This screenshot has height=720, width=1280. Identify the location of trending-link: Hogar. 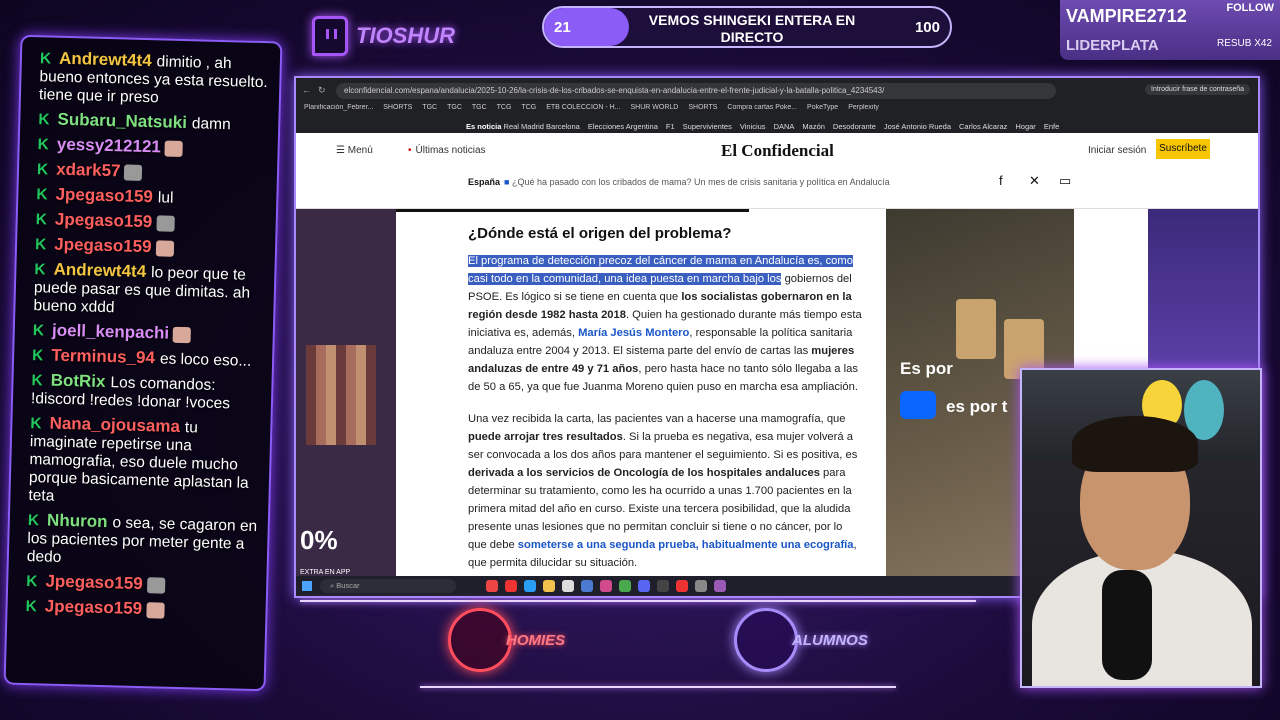
(1025, 126).